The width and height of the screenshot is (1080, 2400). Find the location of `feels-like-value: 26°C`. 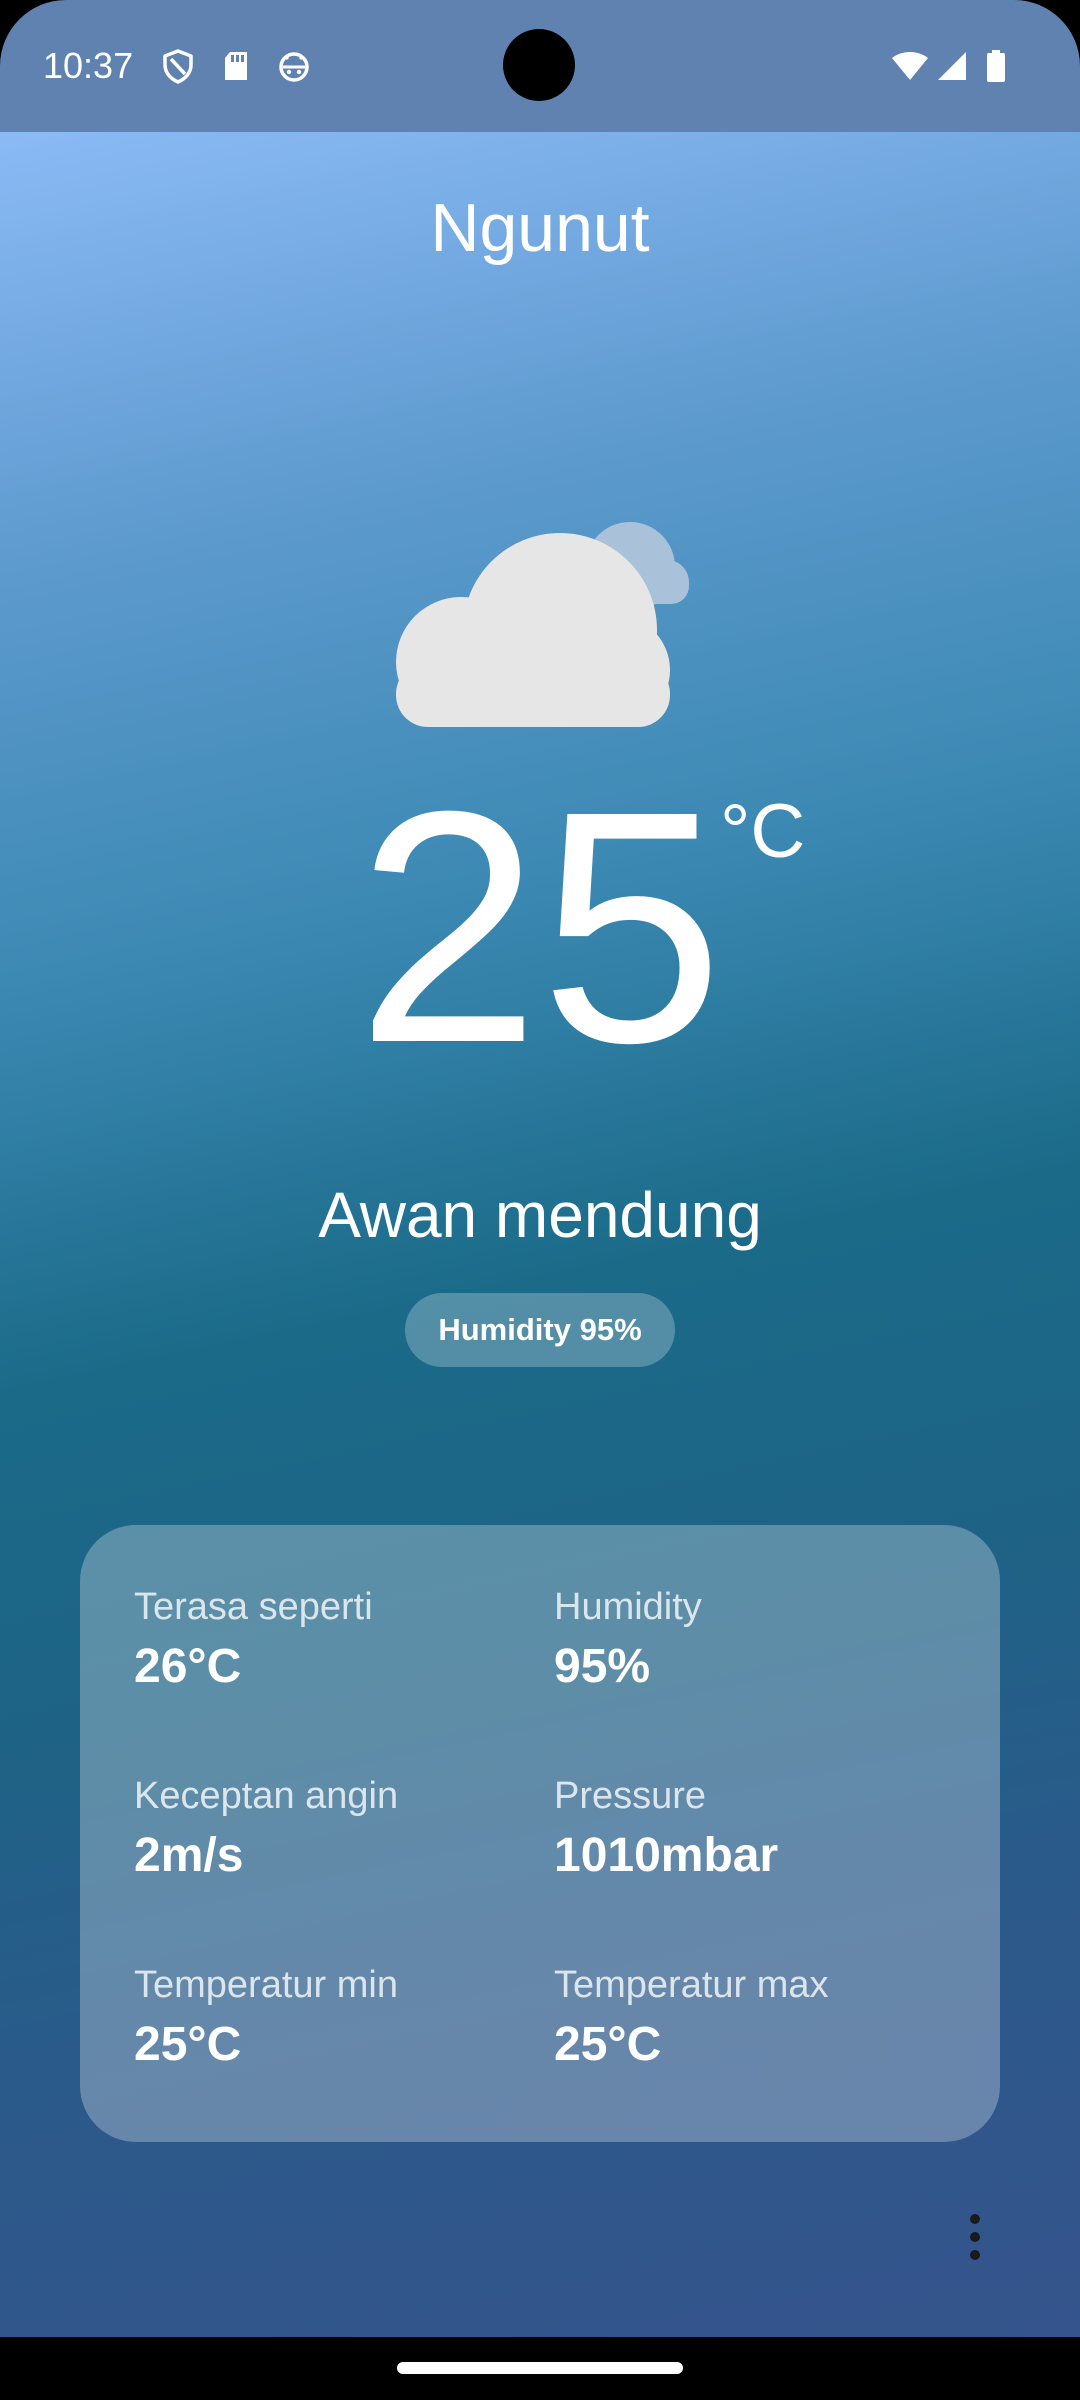

feels-like-value: 26°C is located at coordinates (188, 1666).